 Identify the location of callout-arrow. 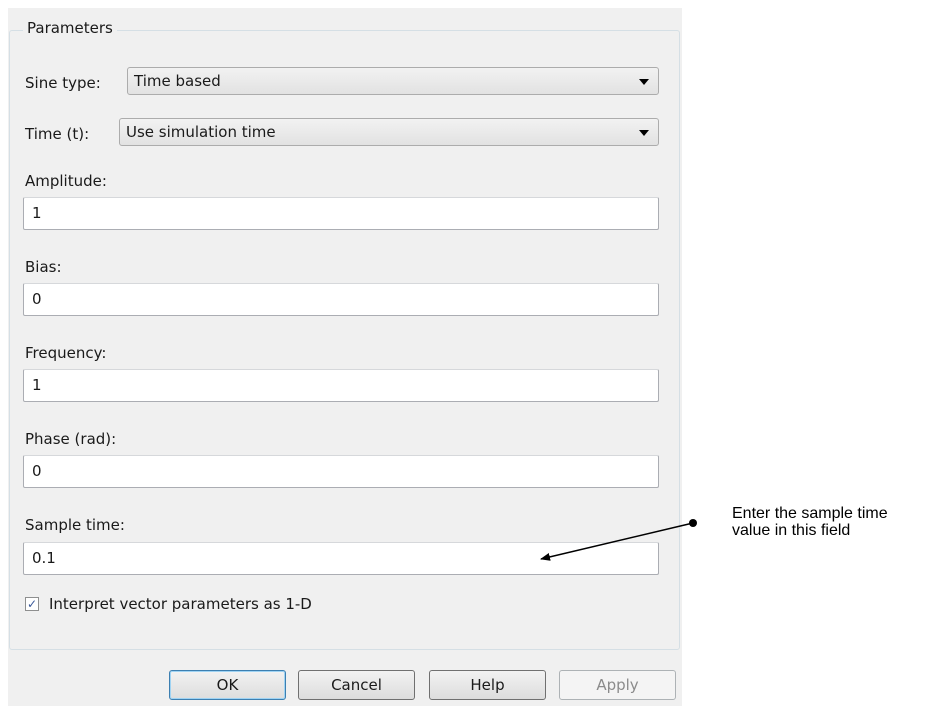
(618, 540).